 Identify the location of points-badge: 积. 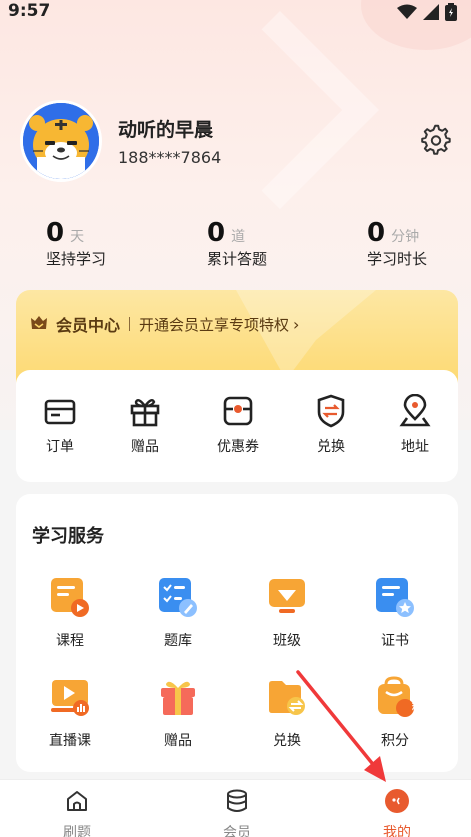
(417, 708).